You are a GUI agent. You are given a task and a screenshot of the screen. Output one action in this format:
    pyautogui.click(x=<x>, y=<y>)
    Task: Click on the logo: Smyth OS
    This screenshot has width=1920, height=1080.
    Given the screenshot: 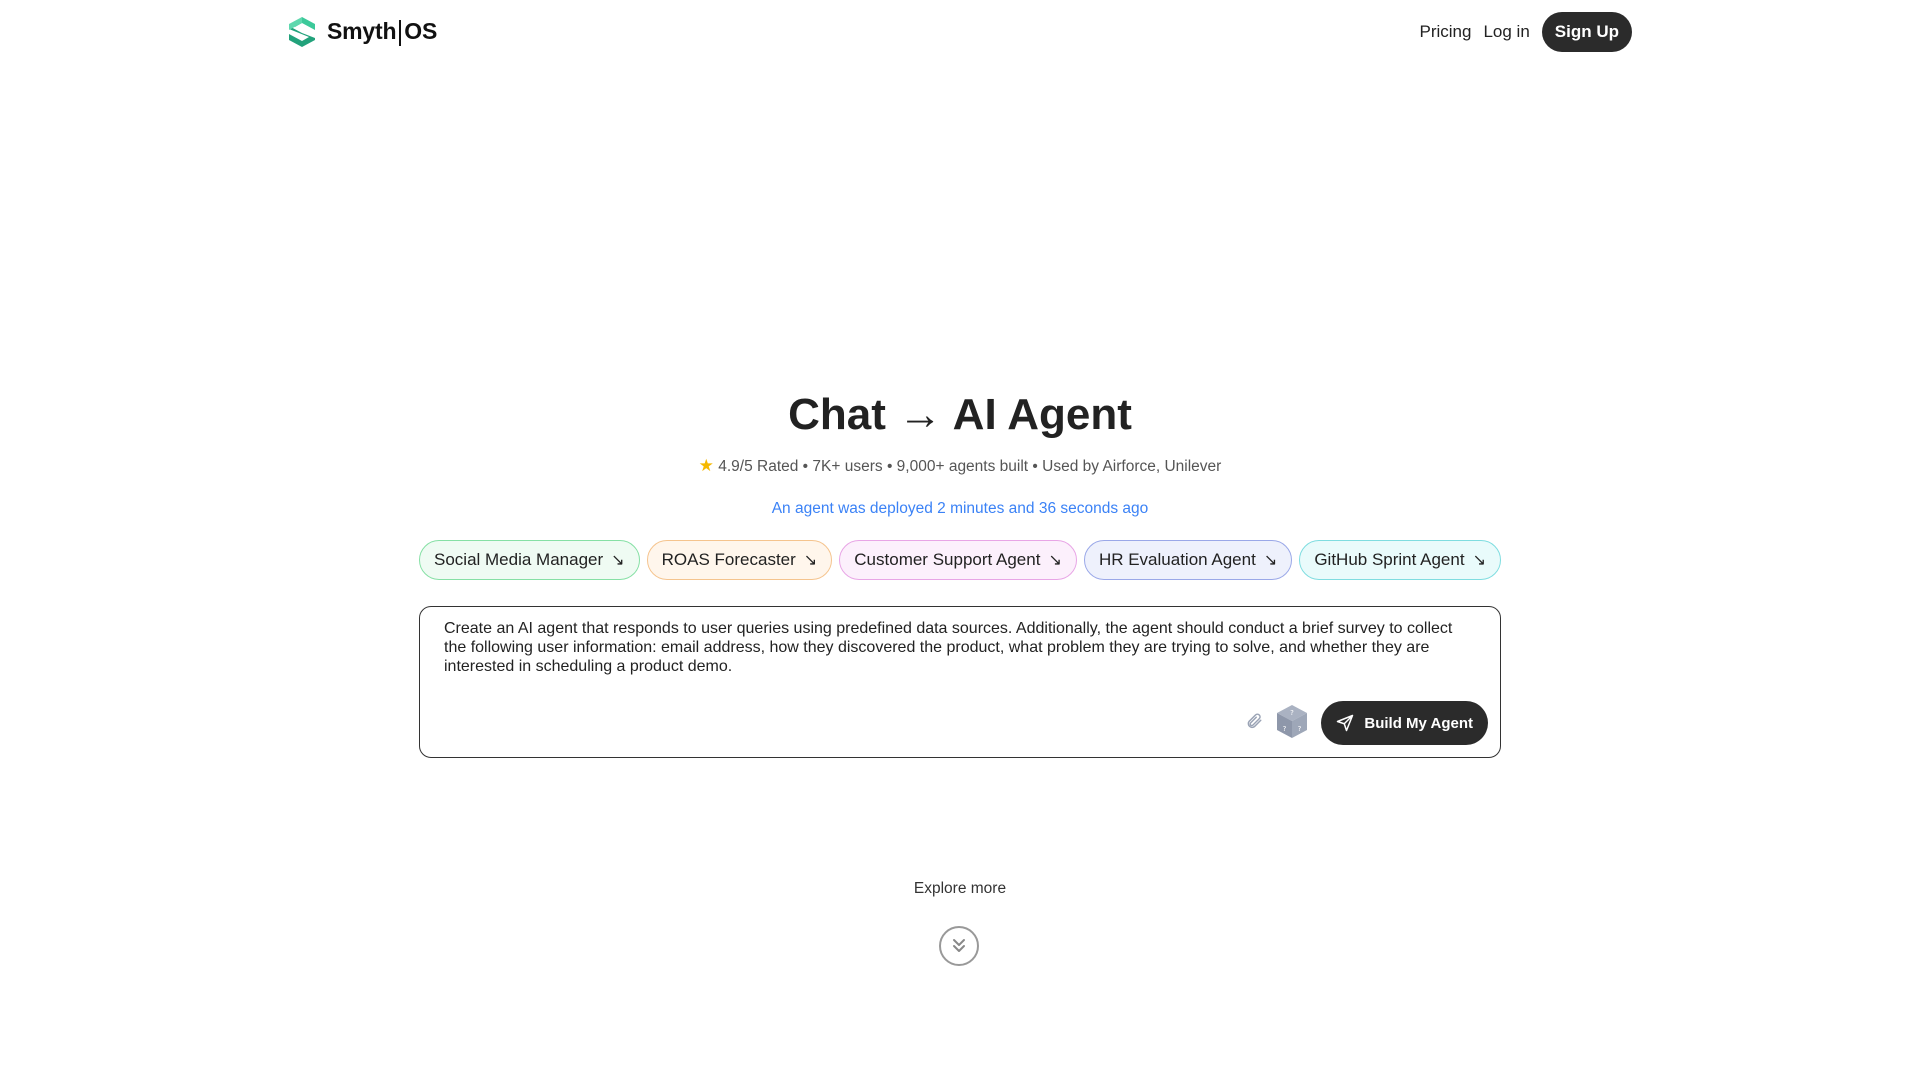 What is the action you would take?
    pyautogui.click(x=362, y=32)
    